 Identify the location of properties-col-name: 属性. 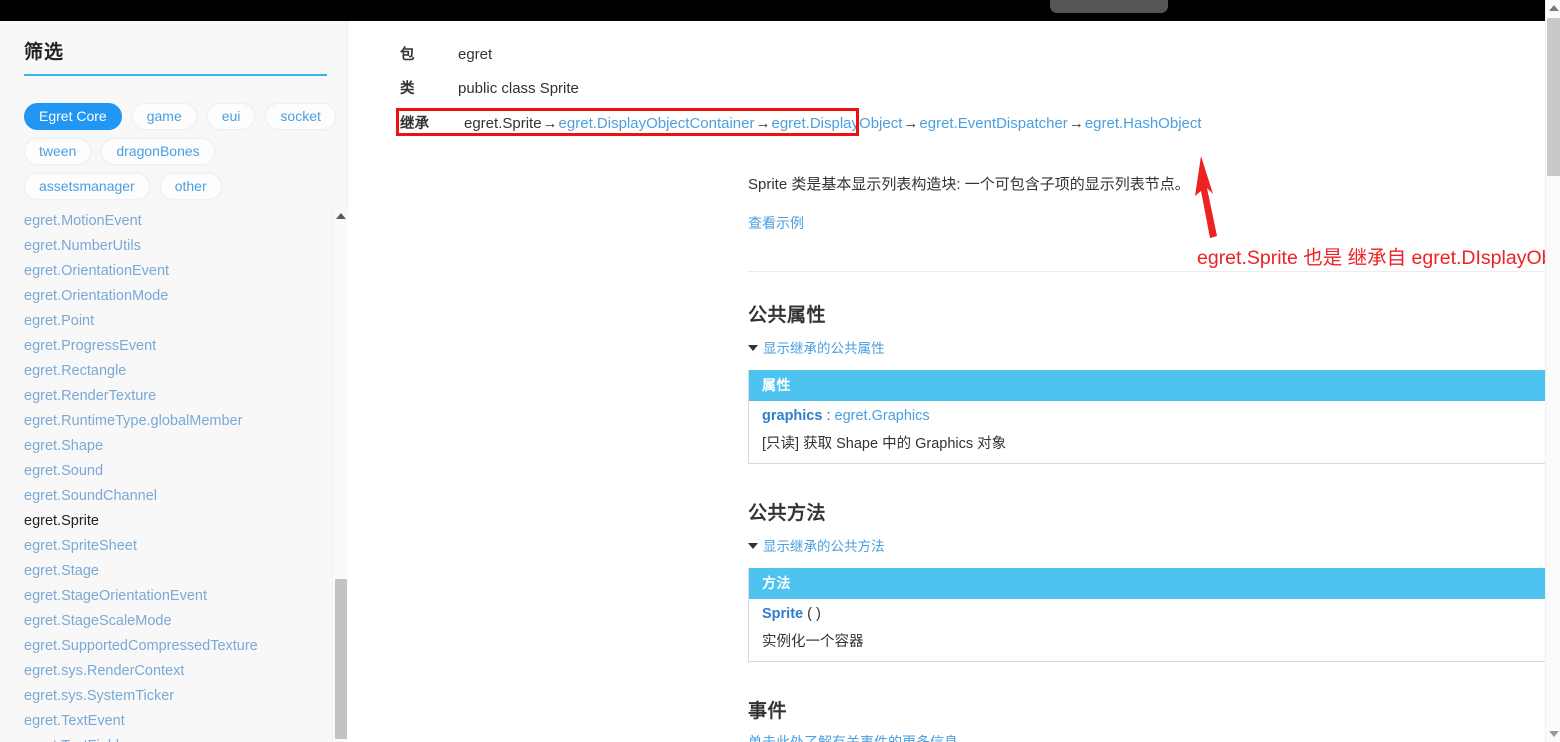
(776, 385).